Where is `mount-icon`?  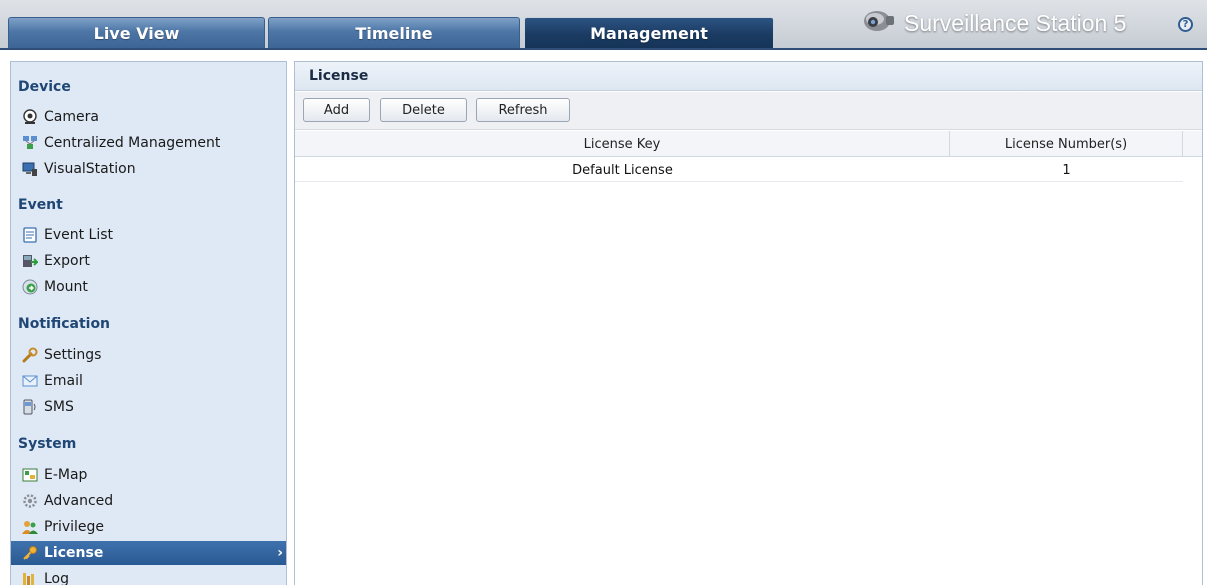 mount-icon is located at coordinates (30, 287).